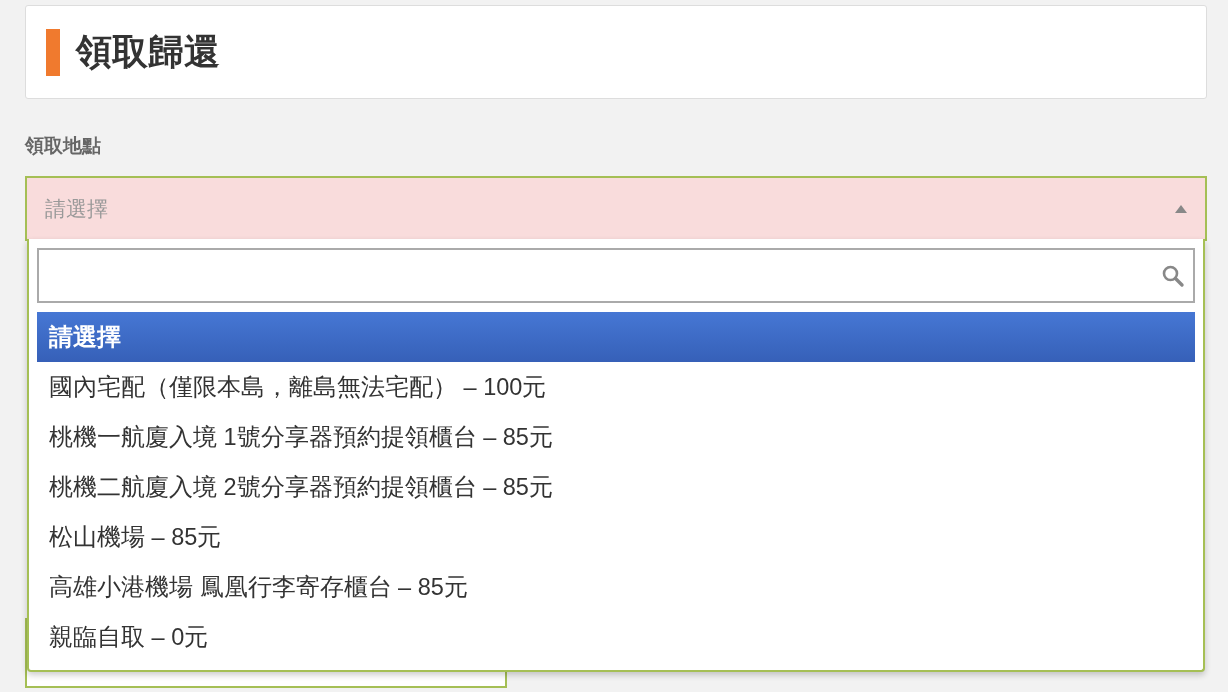 The image size is (1228, 692). What do you see at coordinates (616, 637) in the screenshot?
I see `dropdown-option: 親臨自取 – 0元` at bounding box center [616, 637].